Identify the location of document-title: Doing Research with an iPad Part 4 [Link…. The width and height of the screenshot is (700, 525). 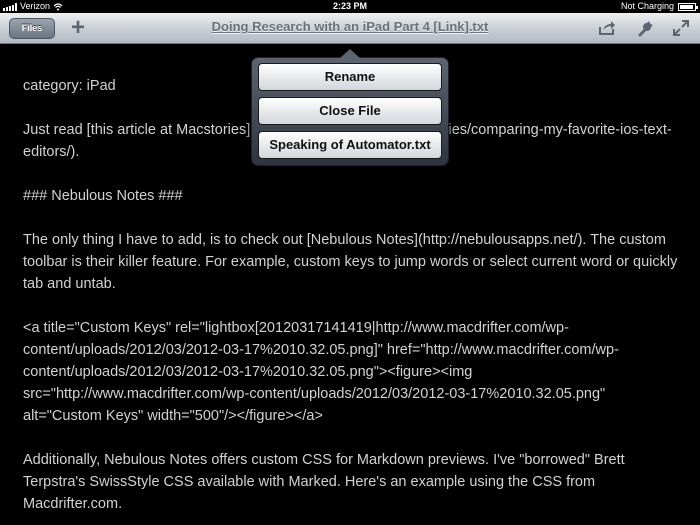
(350, 26).